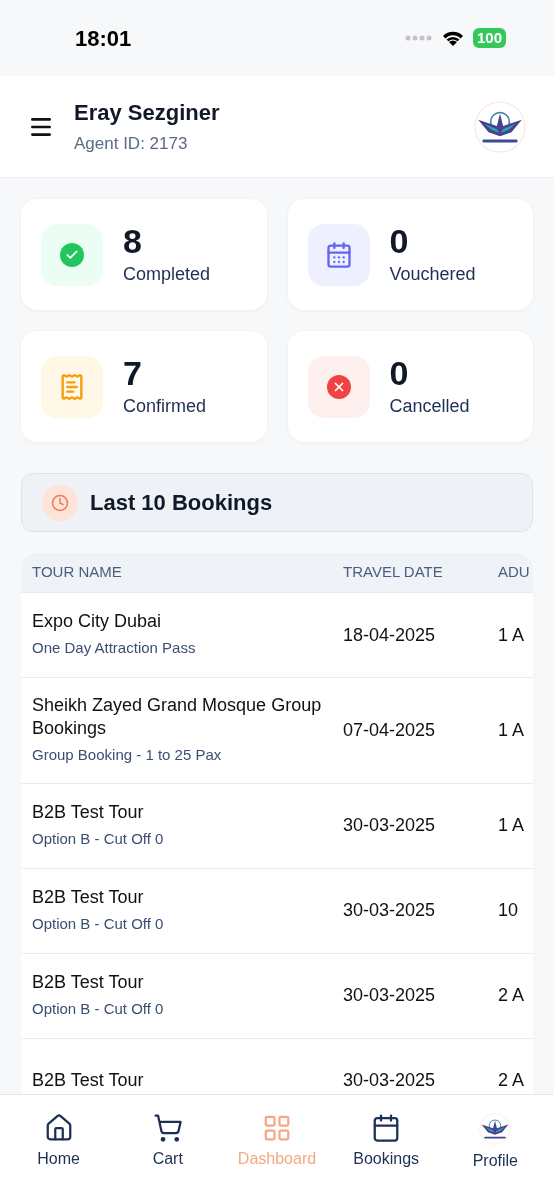 The width and height of the screenshot is (554, 1200). What do you see at coordinates (177, 717) in the screenshot?
I see `tour-name: Sheikh Zayed Grand Mosque Group Bookings` at bounding box center [177, 717].